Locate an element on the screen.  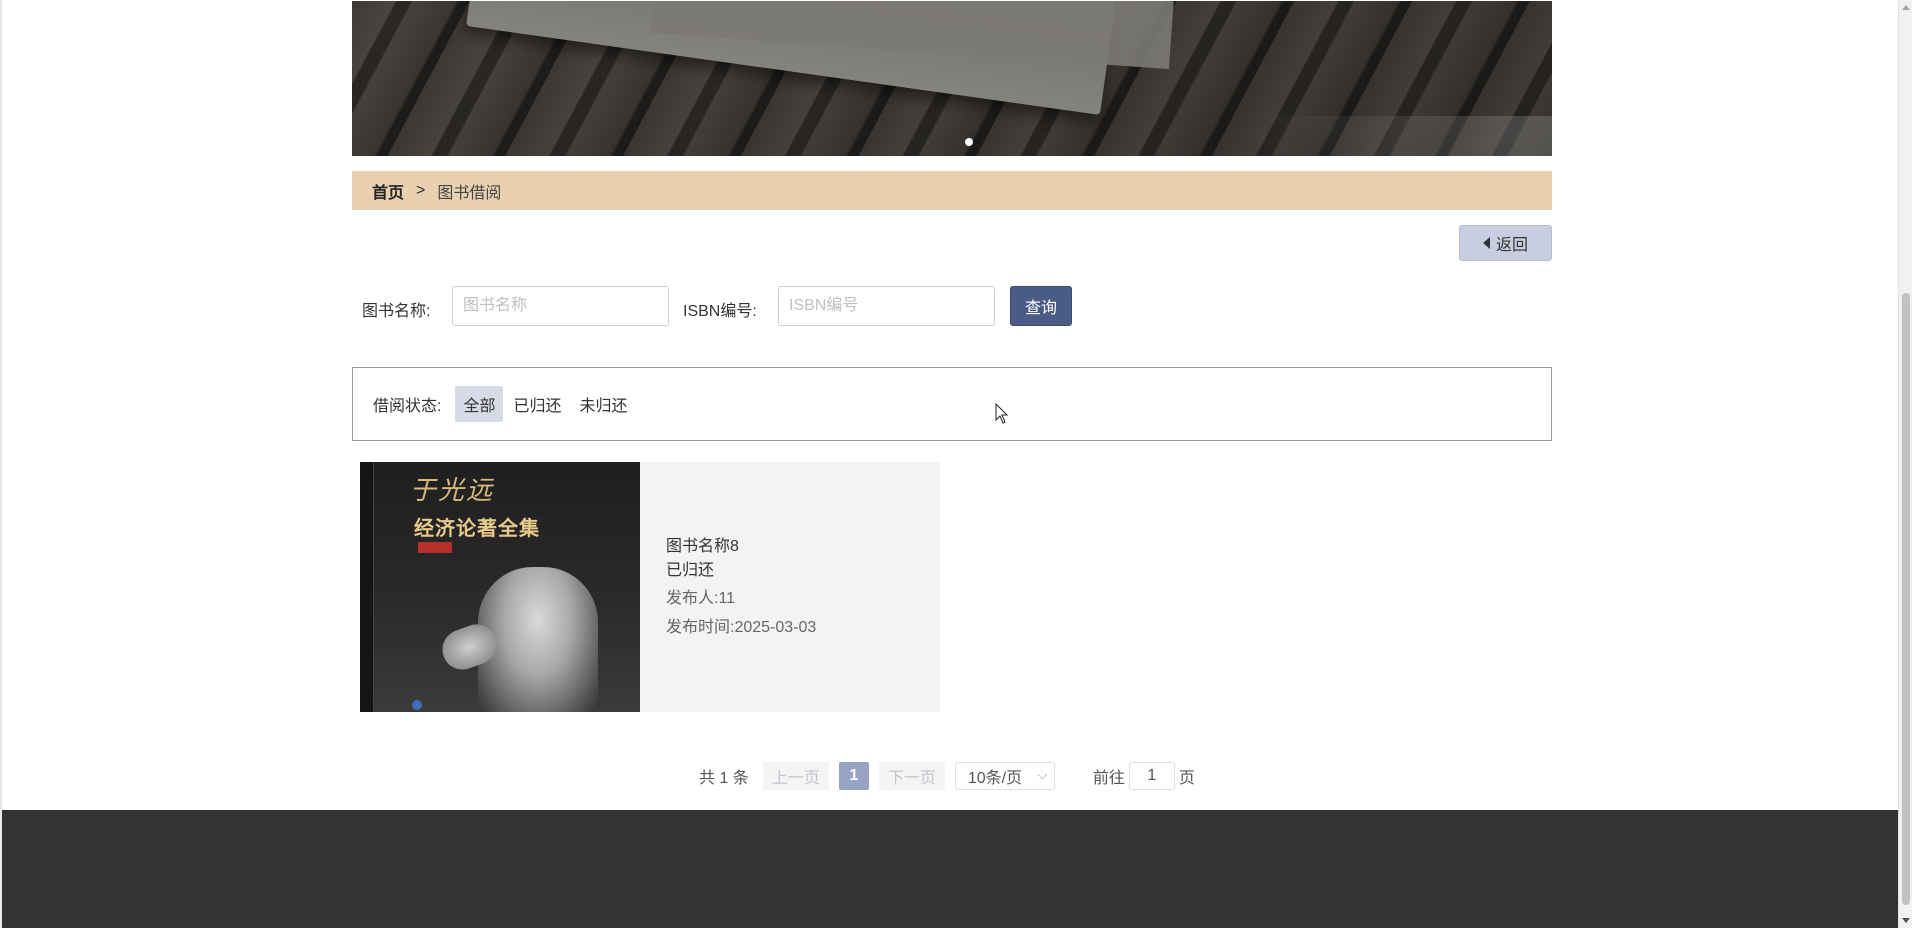
next-page-button: 下一页 is located at coordinates (911, 776).